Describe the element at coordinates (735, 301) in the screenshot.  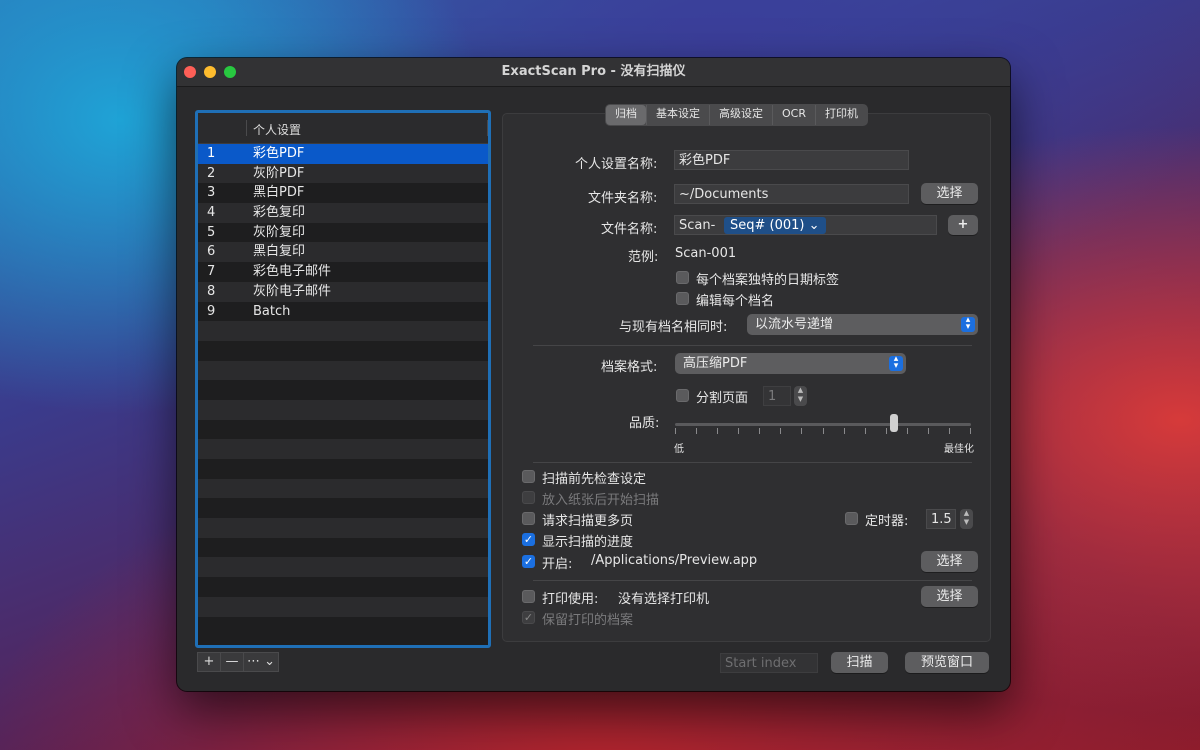
I see `edit-each-name-label: 编辑每个档名` at that location.